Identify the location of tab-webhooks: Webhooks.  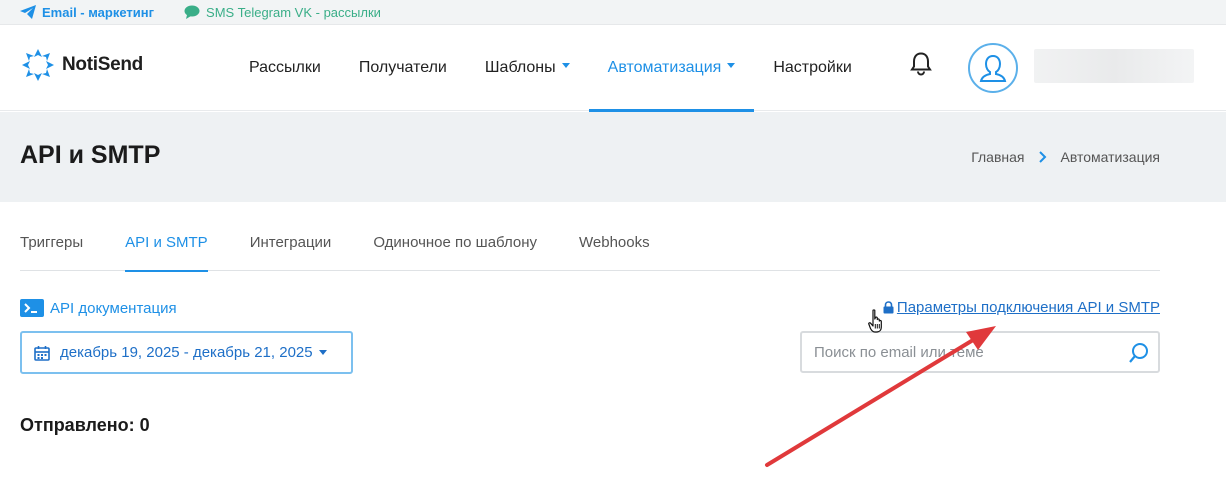
(614, 248).